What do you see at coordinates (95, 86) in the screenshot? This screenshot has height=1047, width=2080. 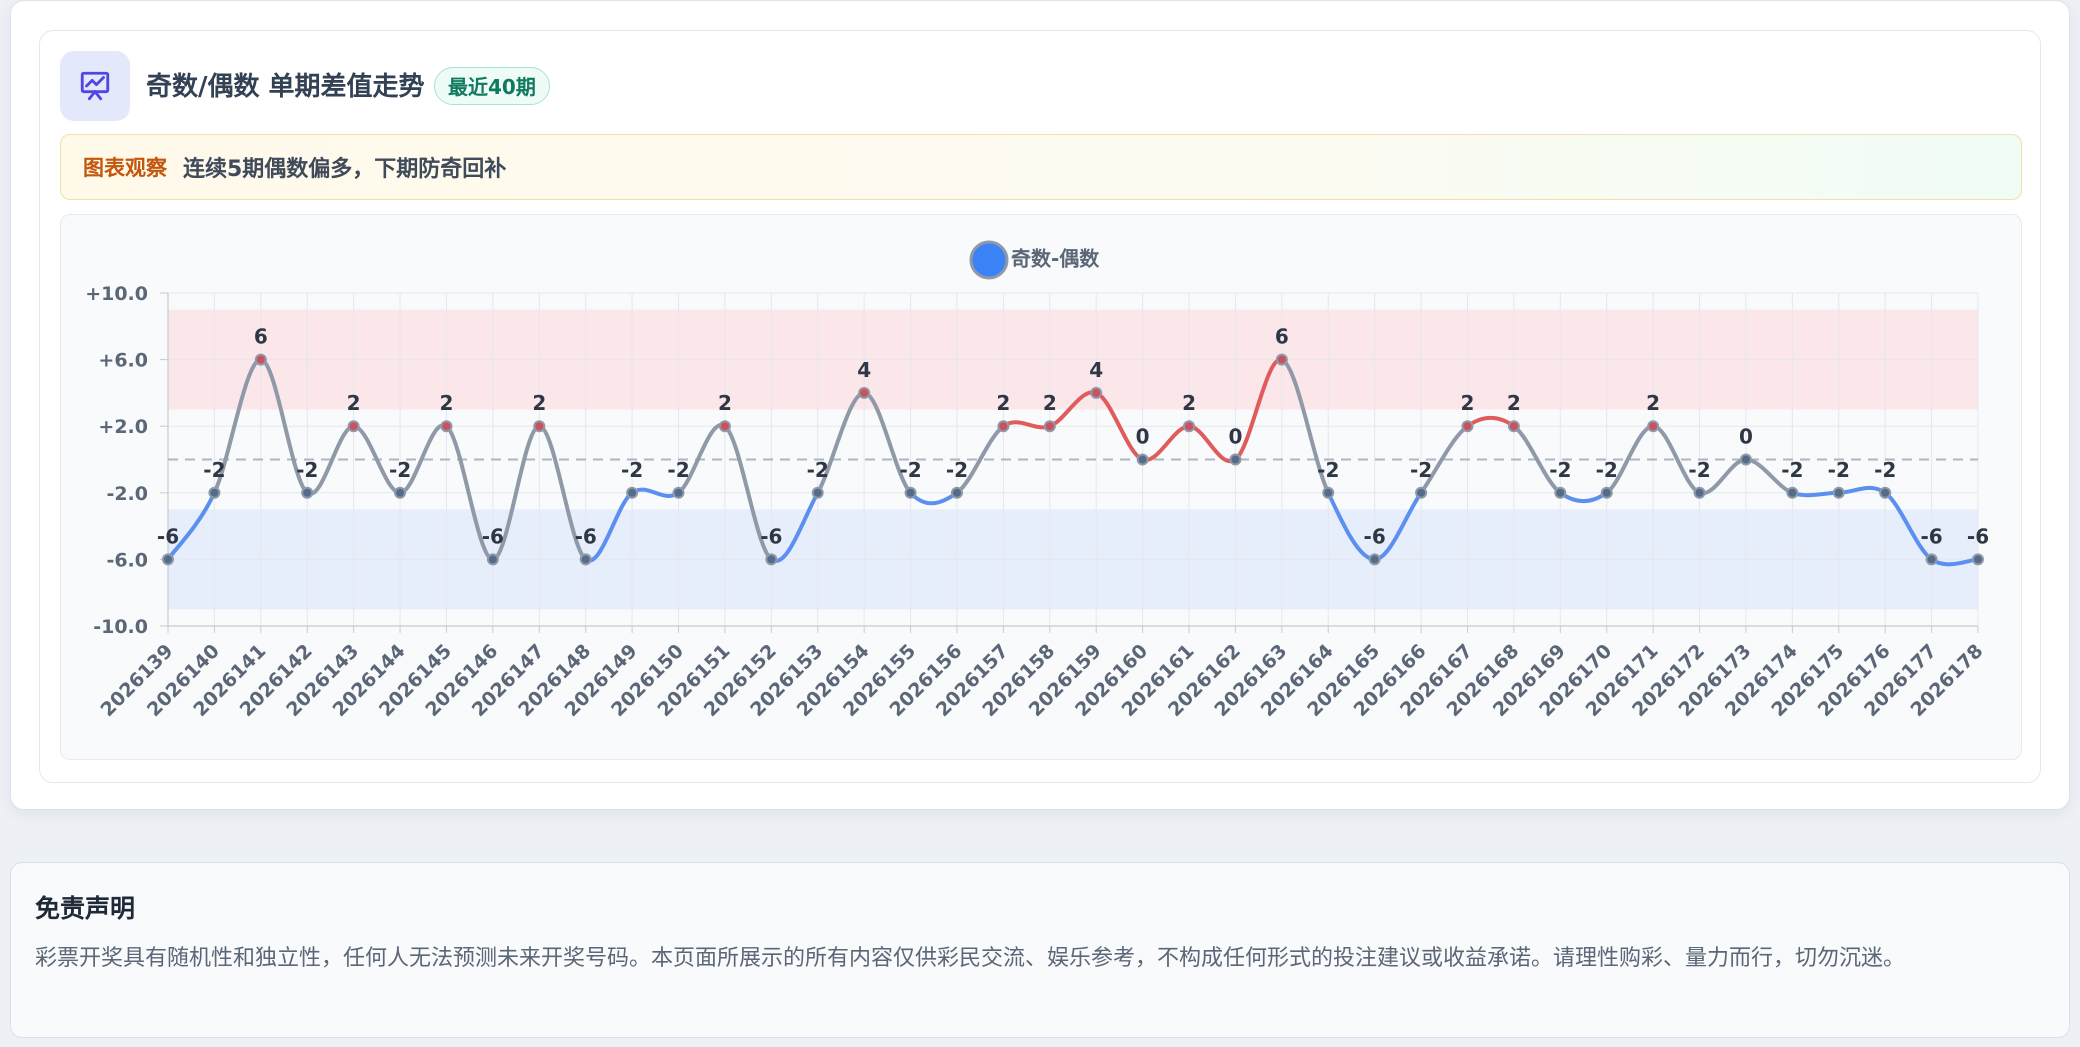 I see `presentation-chart-icon` at bounding box center [95, 86].